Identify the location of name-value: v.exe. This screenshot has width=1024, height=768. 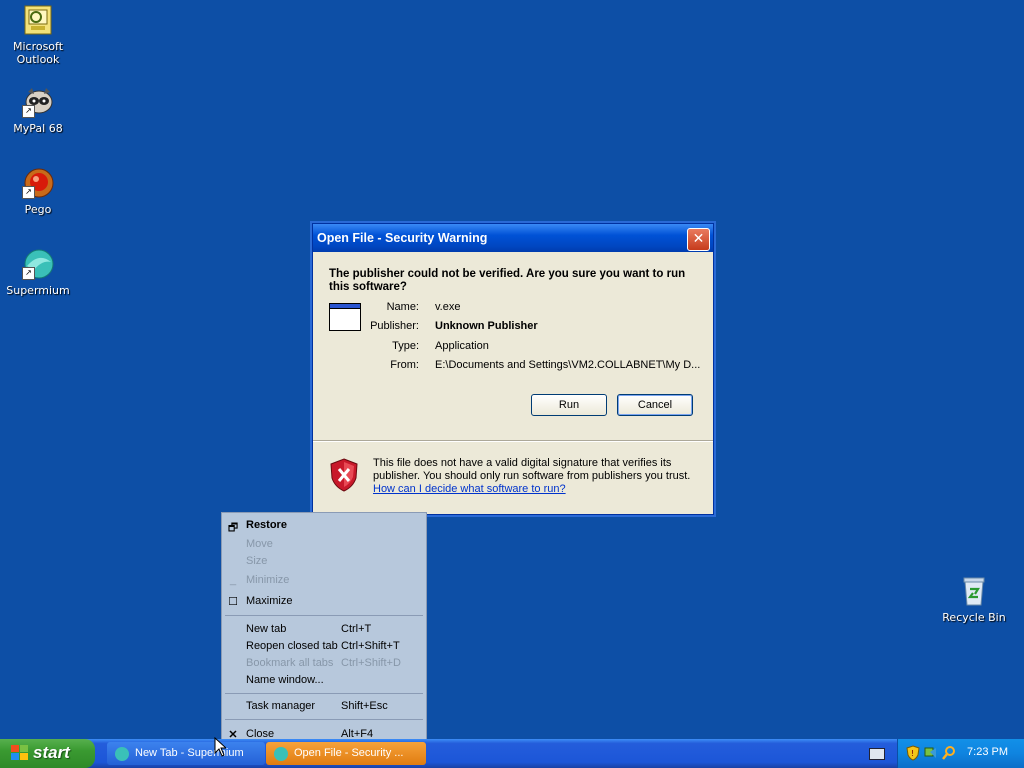
(448, 307).